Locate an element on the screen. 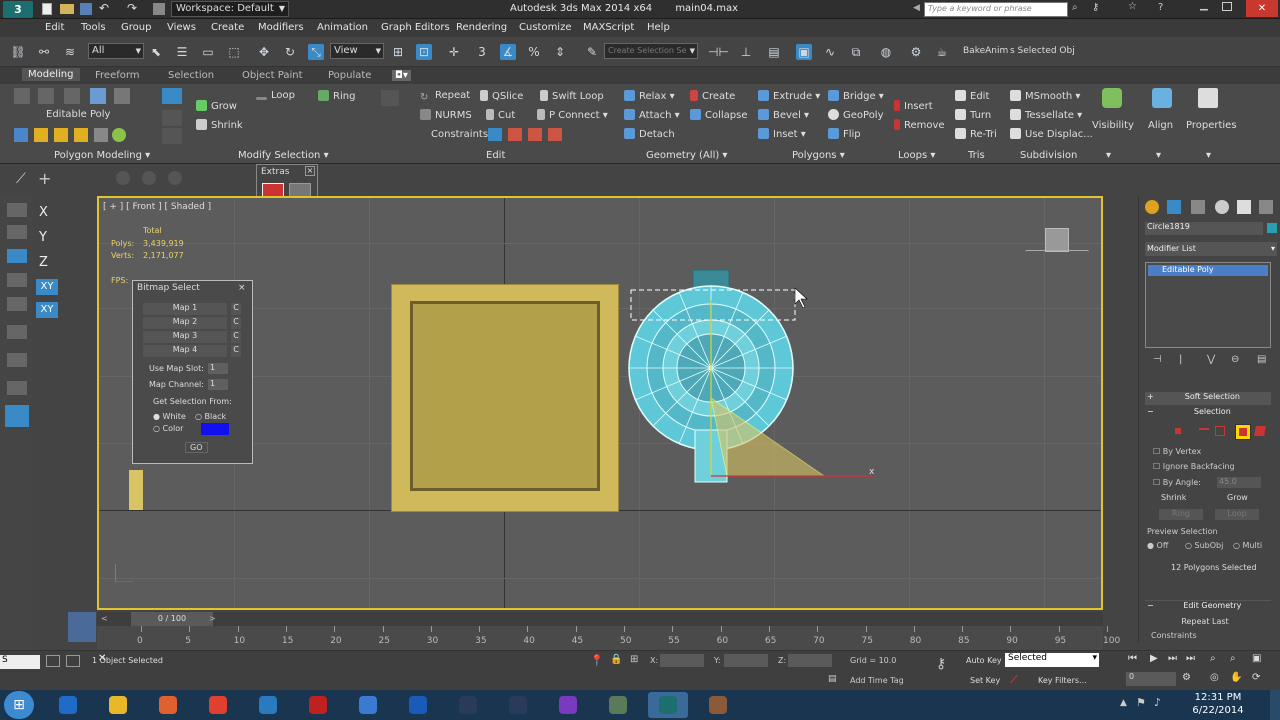  app3-icon is located at coordinates (718, 705).